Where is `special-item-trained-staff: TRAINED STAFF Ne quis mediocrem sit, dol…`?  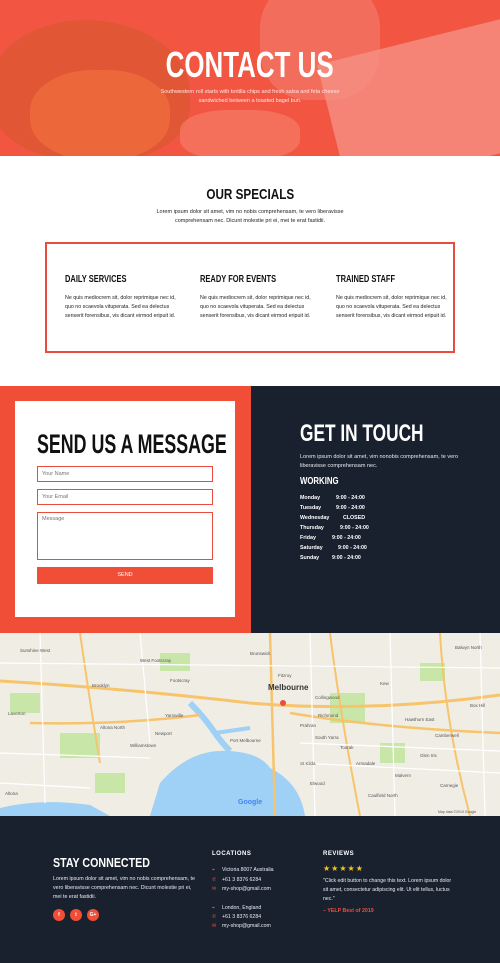
special-item-trained-staff: TRAINED STAFF Ne quis mediocrem sit, dol… is located at coordinates (392, 297).